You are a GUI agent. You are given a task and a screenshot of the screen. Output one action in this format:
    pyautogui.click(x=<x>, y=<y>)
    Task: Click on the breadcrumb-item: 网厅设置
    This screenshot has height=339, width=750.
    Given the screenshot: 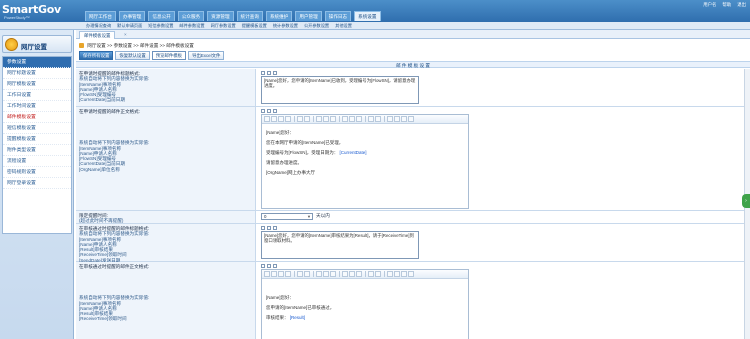 What is the action you would take?
    pyautogui.click(x=96, y=45)
    